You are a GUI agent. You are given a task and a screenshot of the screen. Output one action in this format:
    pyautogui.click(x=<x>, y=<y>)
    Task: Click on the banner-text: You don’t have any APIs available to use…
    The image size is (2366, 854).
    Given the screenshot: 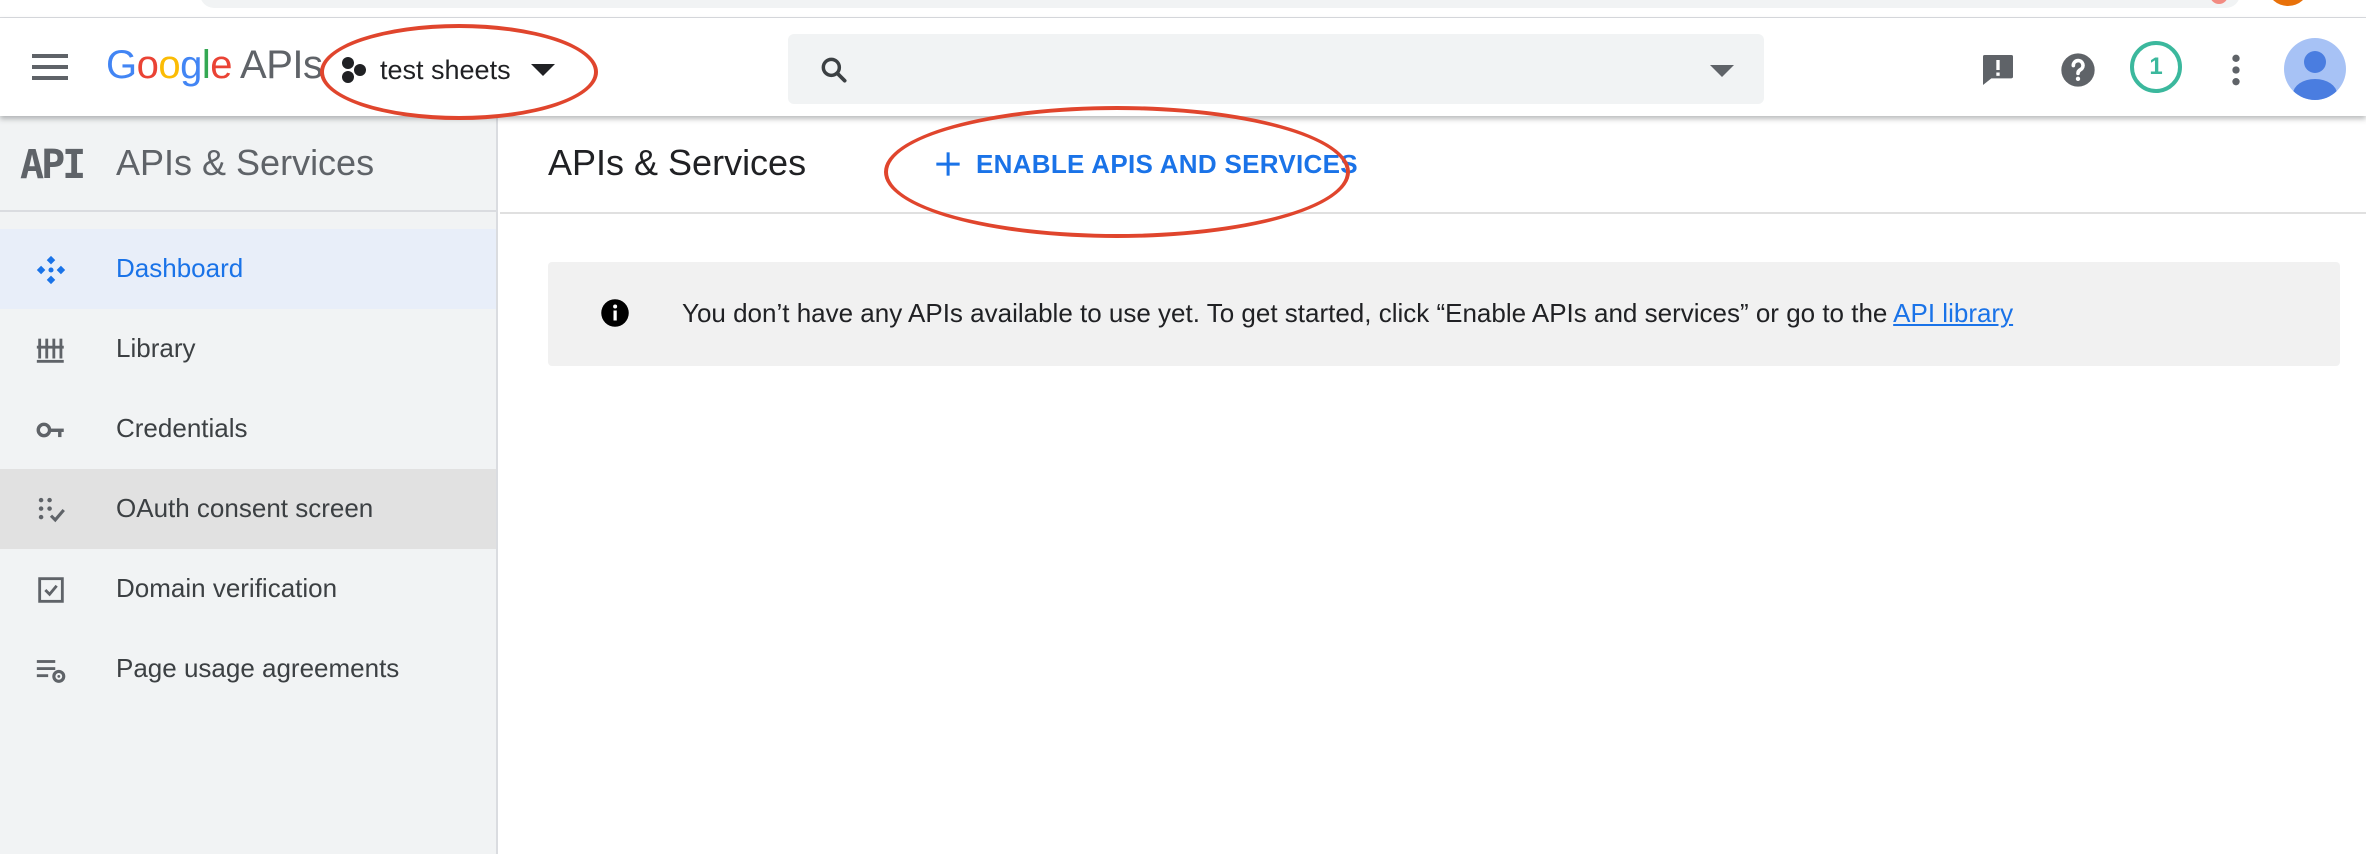 What is the action you would take?
    pyautogui.click(x=1288, y=313)
    